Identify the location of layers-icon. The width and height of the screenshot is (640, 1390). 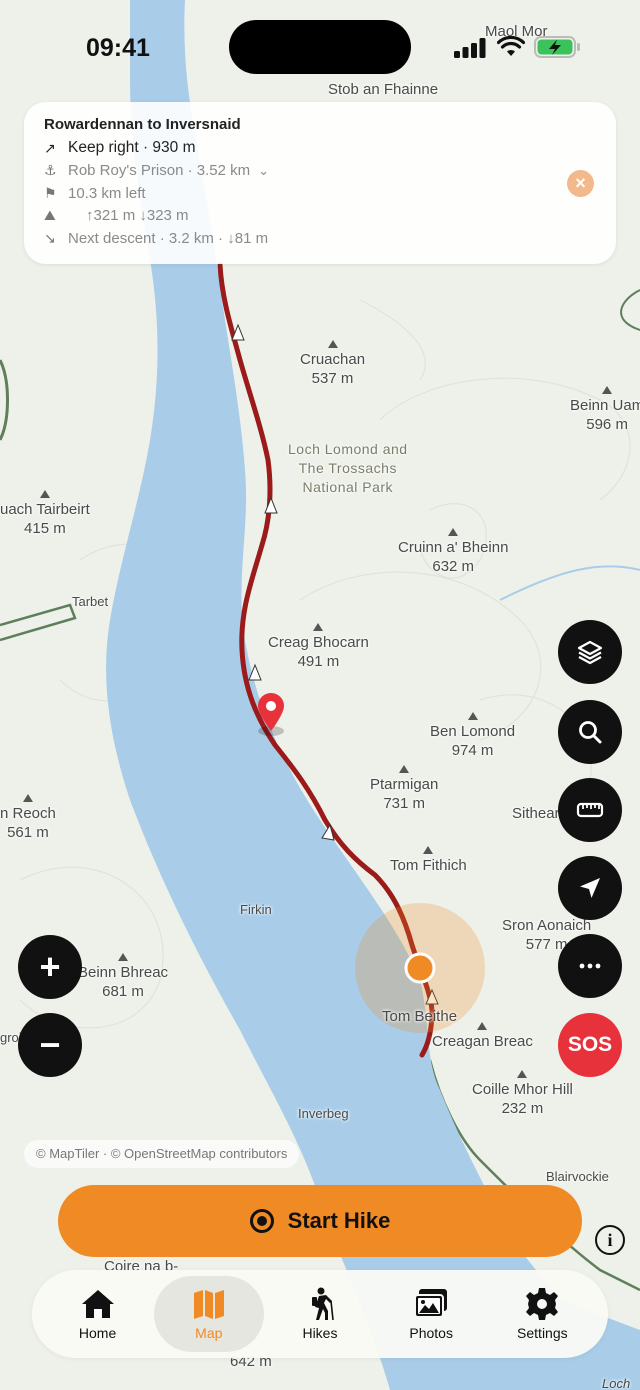
(590, 652).